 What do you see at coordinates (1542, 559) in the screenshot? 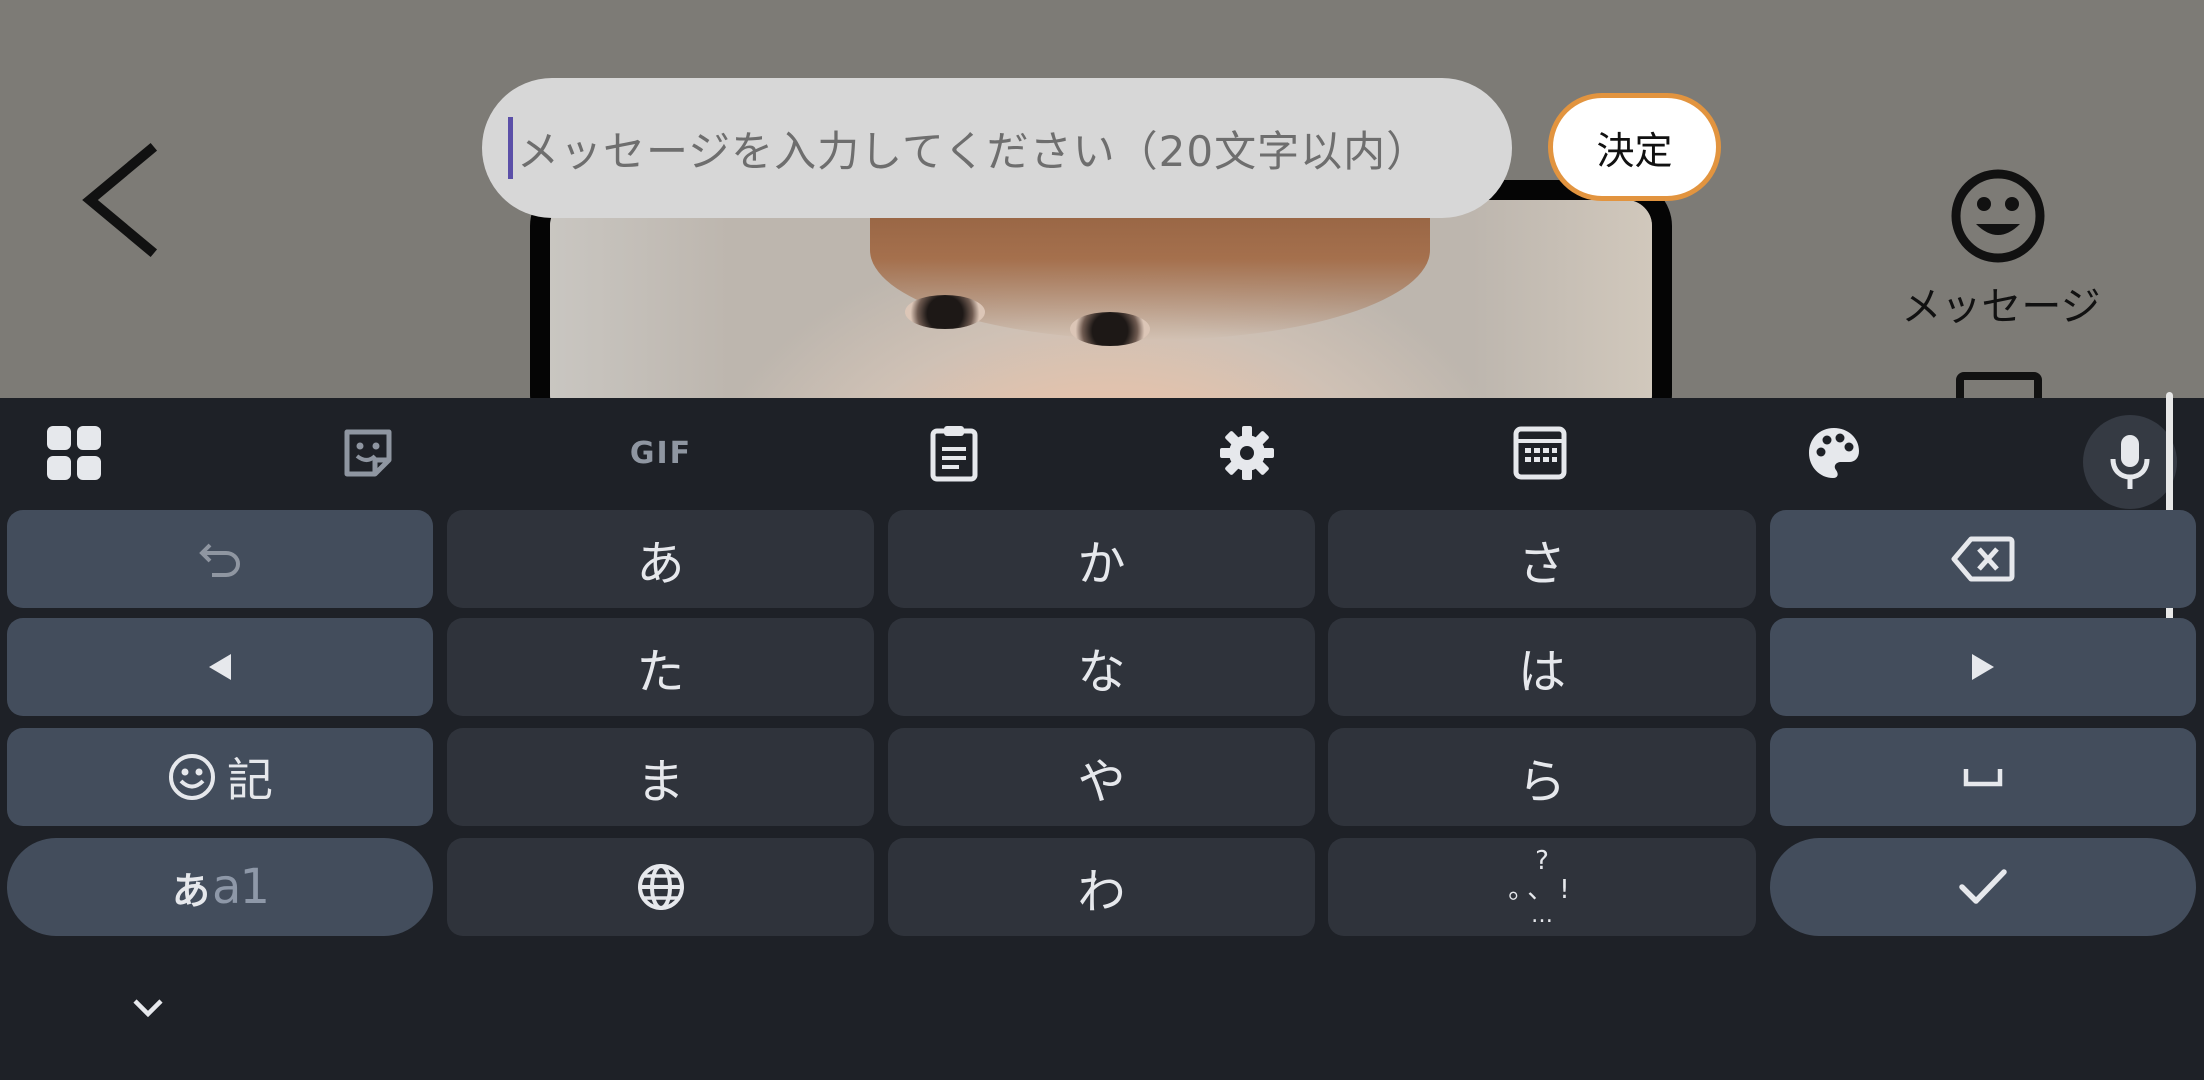
I see `key-sa: さ` at bounding box center [1542, 559].